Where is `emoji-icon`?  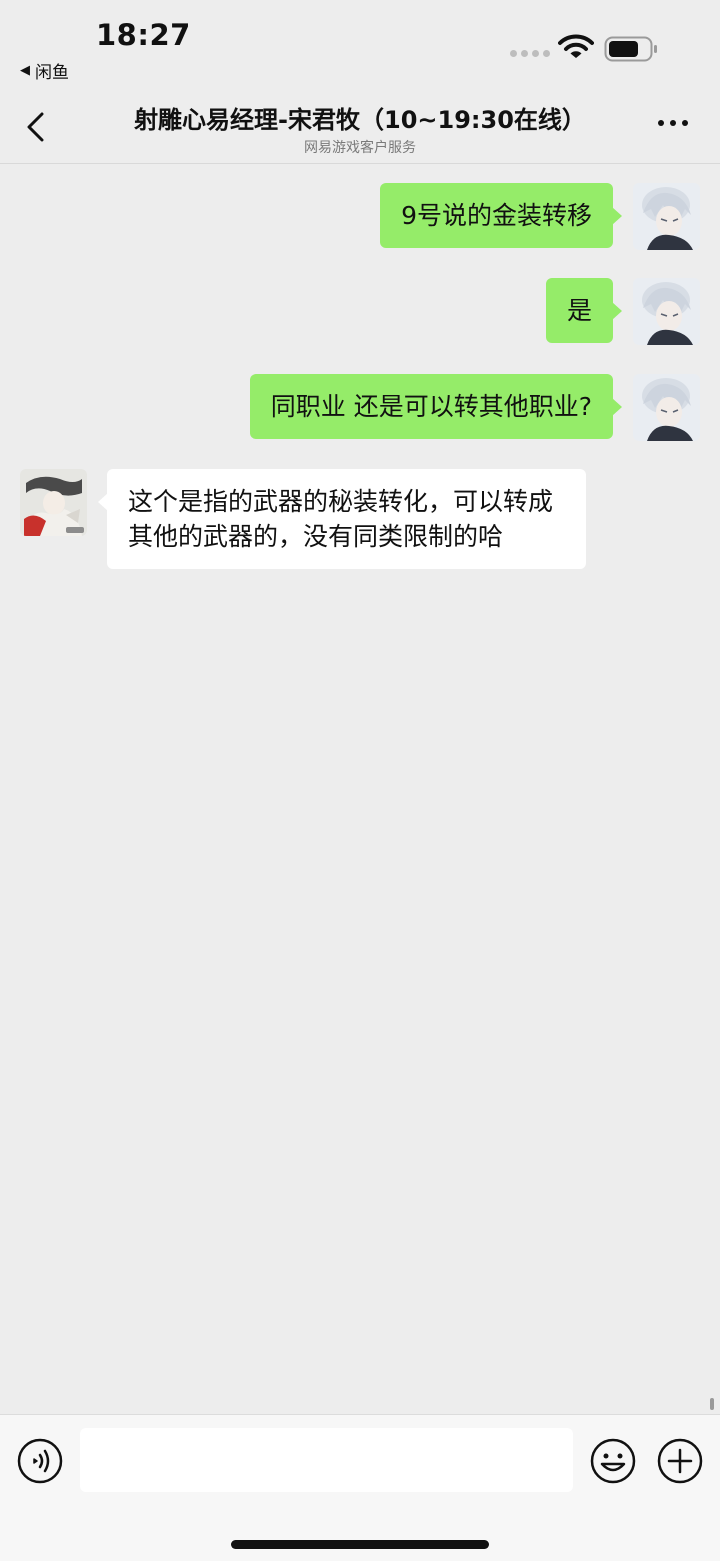
emoji-icon is located at coordinates (613, 1461).